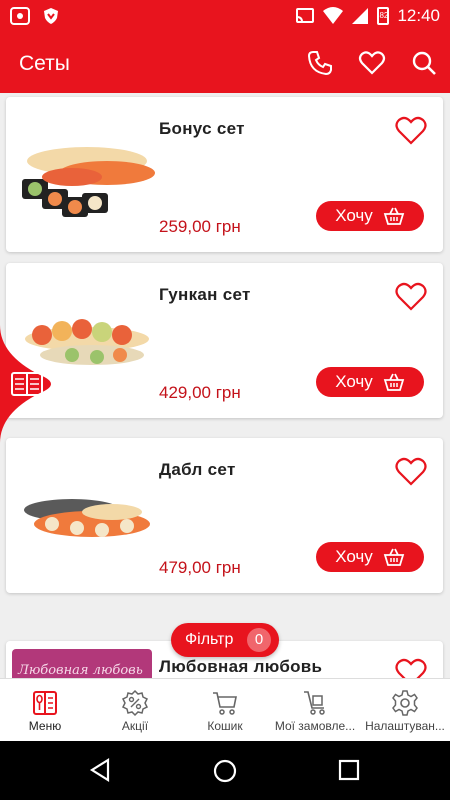 The height and width of the screenshot is (800, 450). I want to click on page-title: Сеты, so click(44, 63).